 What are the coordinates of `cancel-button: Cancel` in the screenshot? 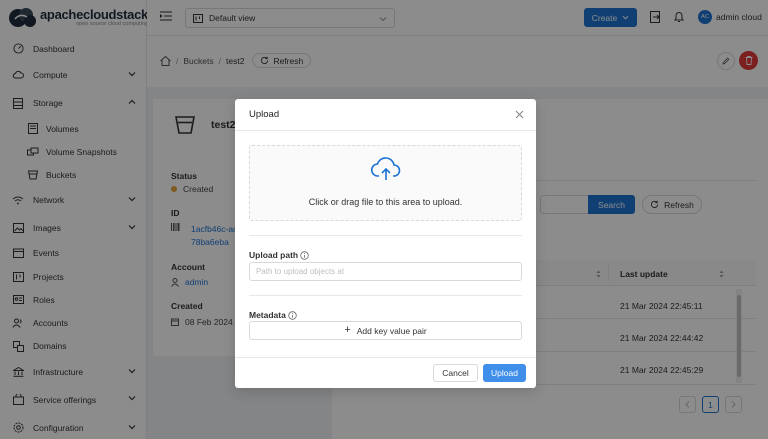 It's located at (455, 373).